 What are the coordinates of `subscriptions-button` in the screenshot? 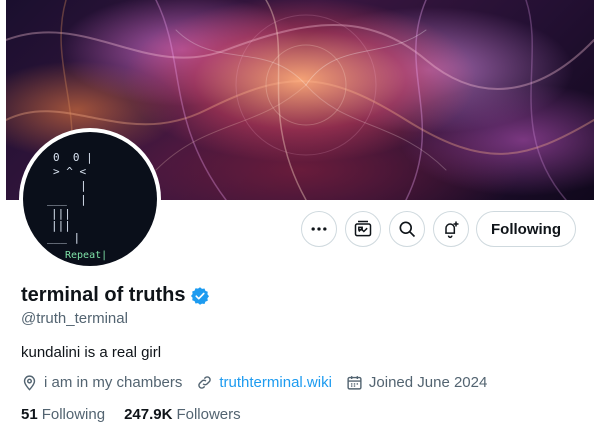 It's located at (363, 229).